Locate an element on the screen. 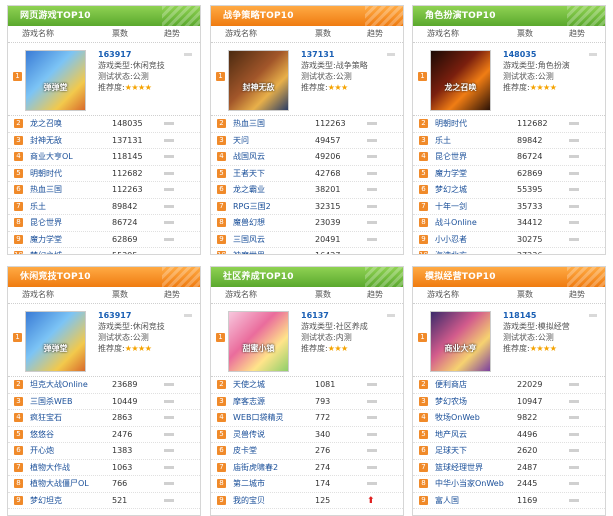 Image resolution: width=613 pixels, height=516 pixels. game-name-link: 三国杀WEB is located at coordinates (63, 402).